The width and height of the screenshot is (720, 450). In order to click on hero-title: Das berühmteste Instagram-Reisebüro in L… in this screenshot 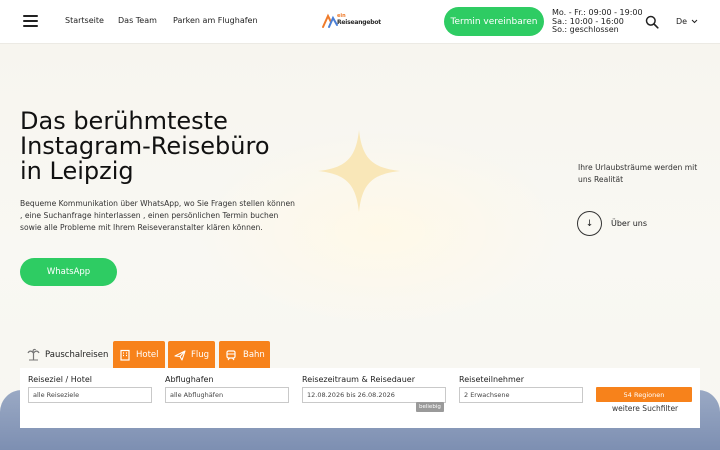, I will do `click(170, 146)`.